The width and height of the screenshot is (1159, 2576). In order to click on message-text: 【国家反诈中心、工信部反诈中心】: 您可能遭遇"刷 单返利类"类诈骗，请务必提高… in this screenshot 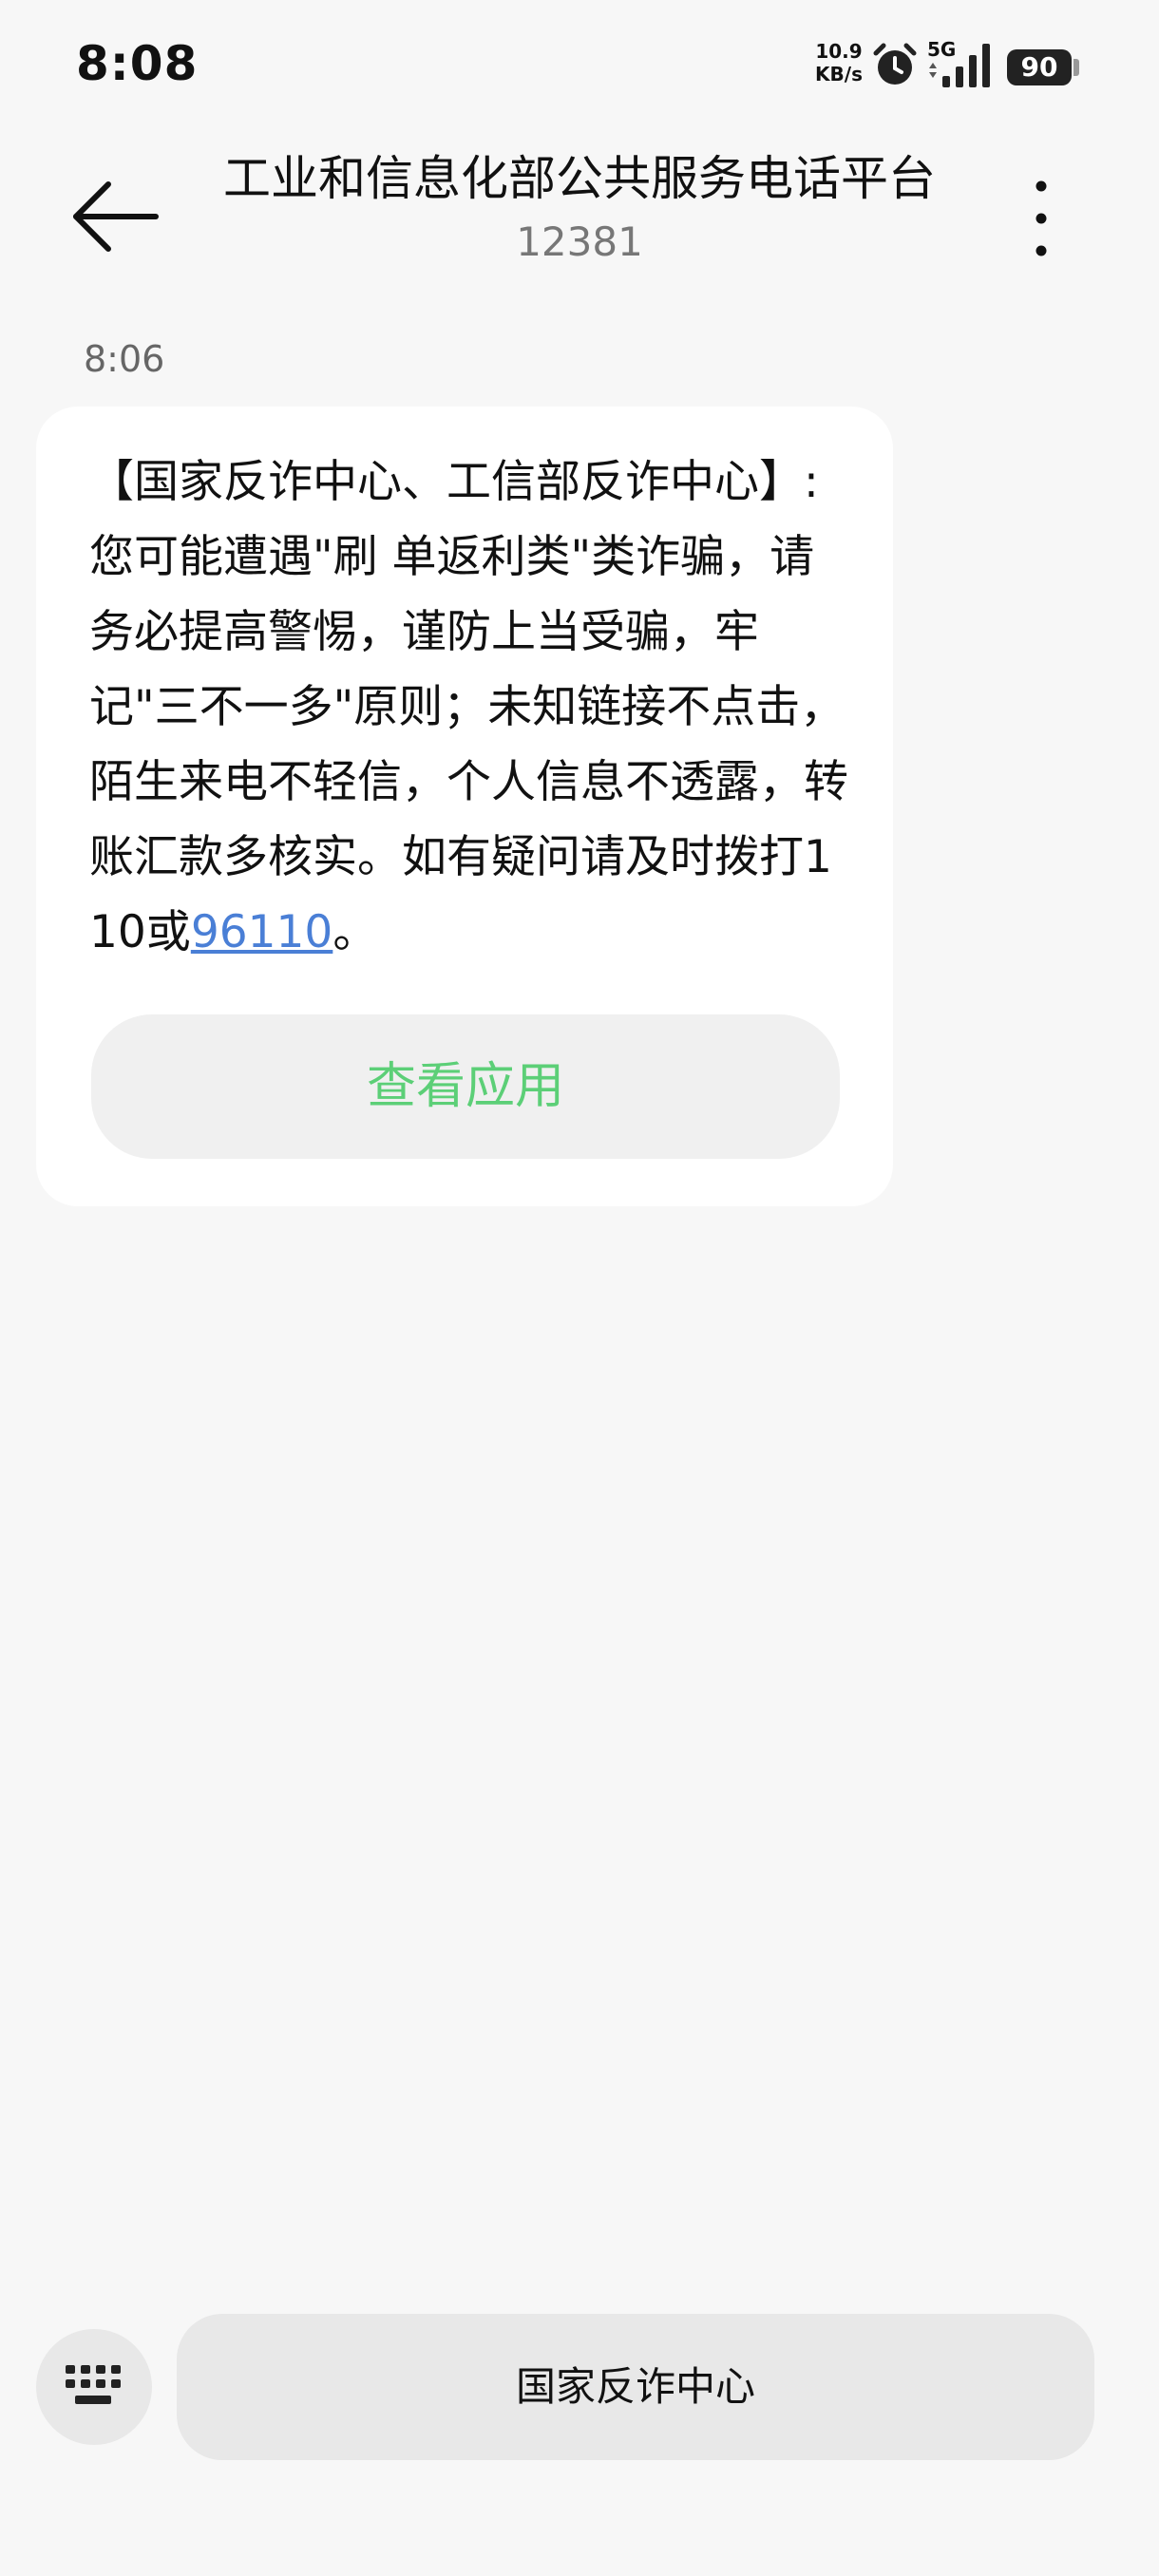, I will do `click(469, 707)`.